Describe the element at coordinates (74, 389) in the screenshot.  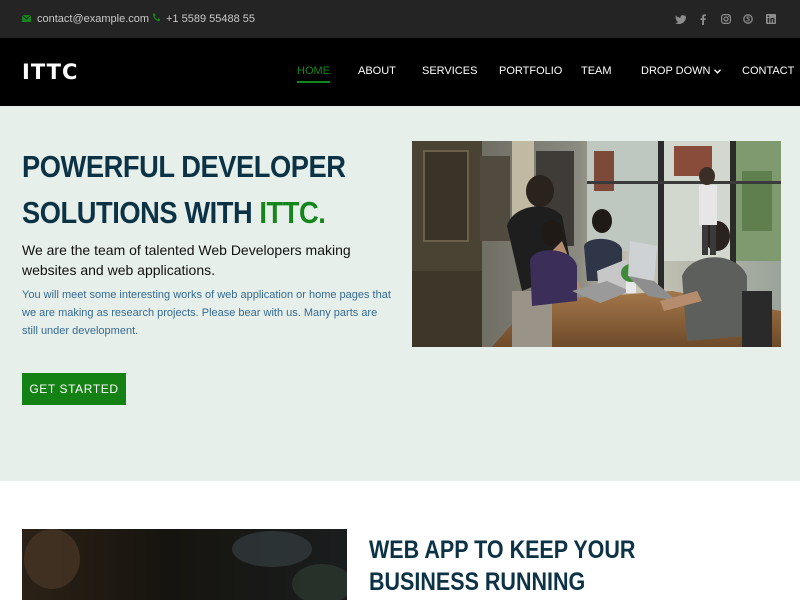
I see `get-started-button: GET STARTED` at that location.